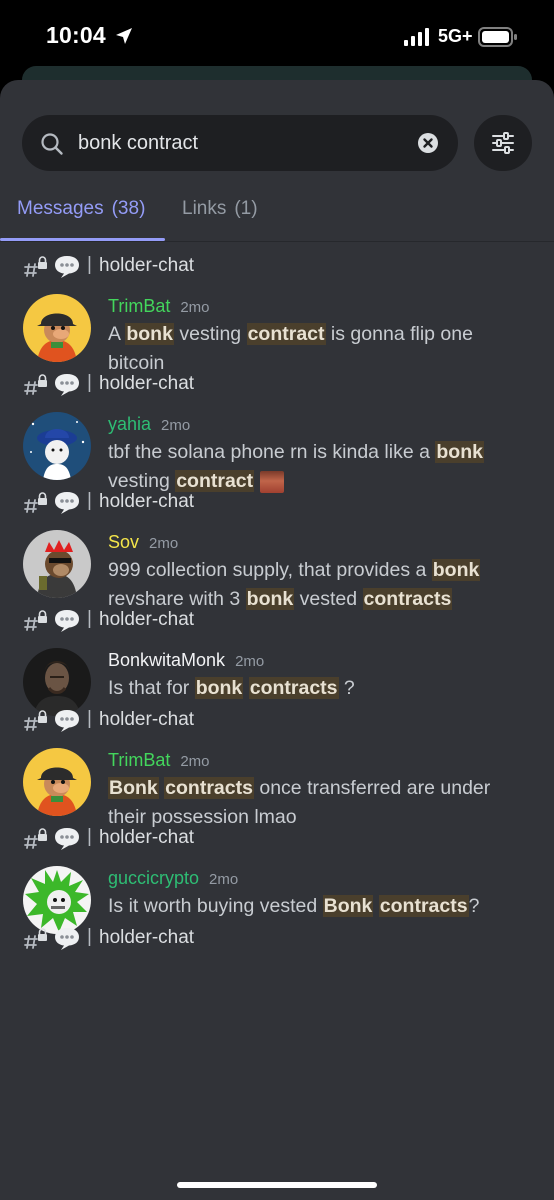  Describe the element at coordinates (246, 208) in the screenshot. I see `tab-links-count: (1)` at that location.